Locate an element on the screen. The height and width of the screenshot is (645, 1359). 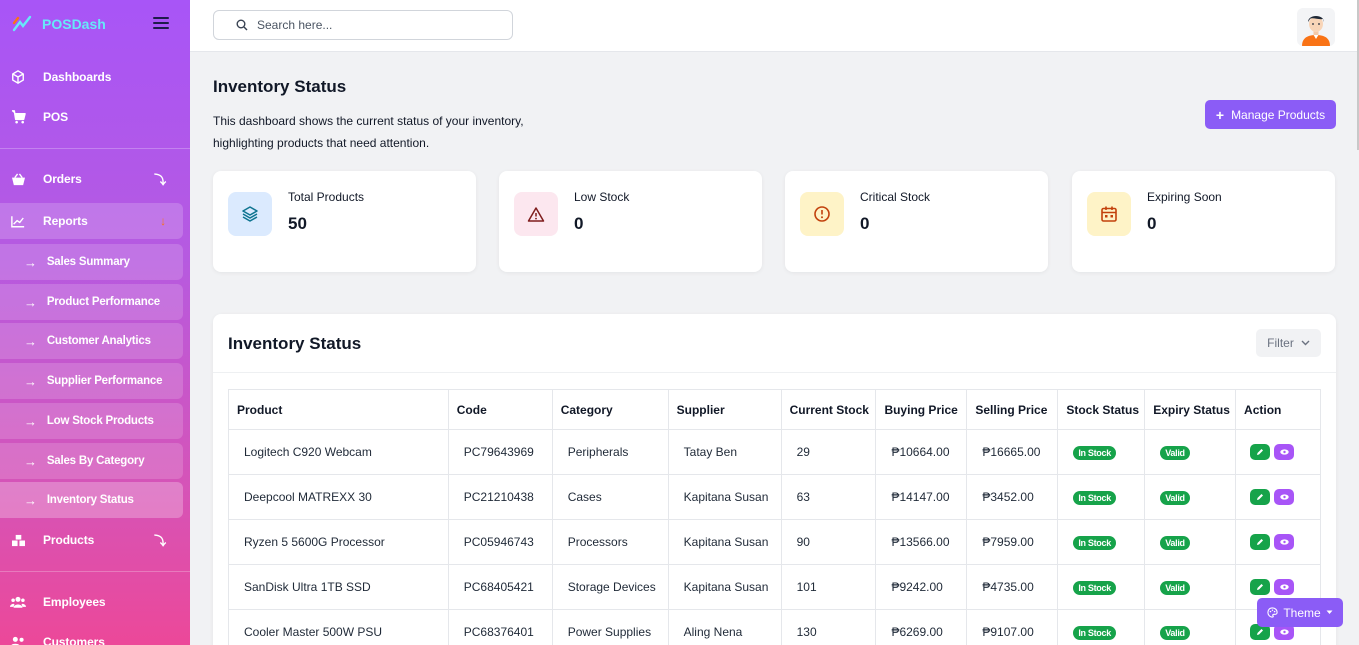
cell-category: Peripherals is located at coordinates (610, 452).